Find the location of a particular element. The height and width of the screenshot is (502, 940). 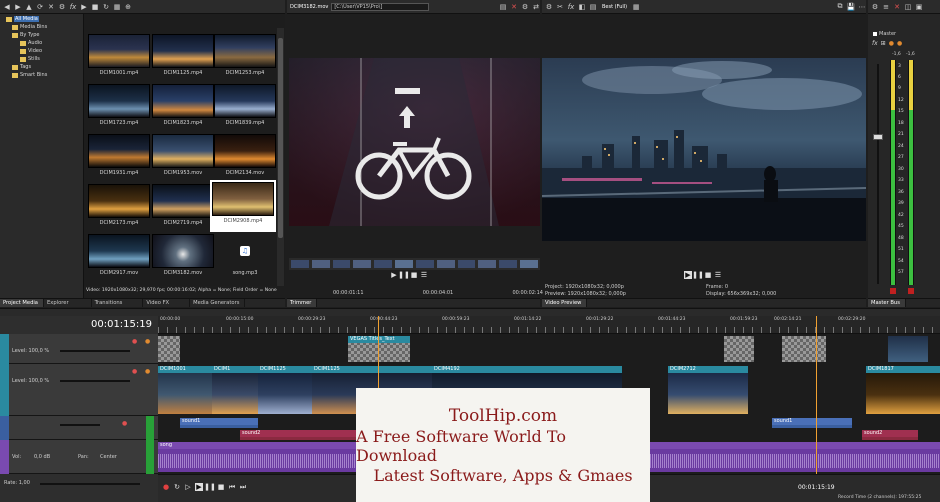

master-fader-handle is located at coordinates (878, 137).